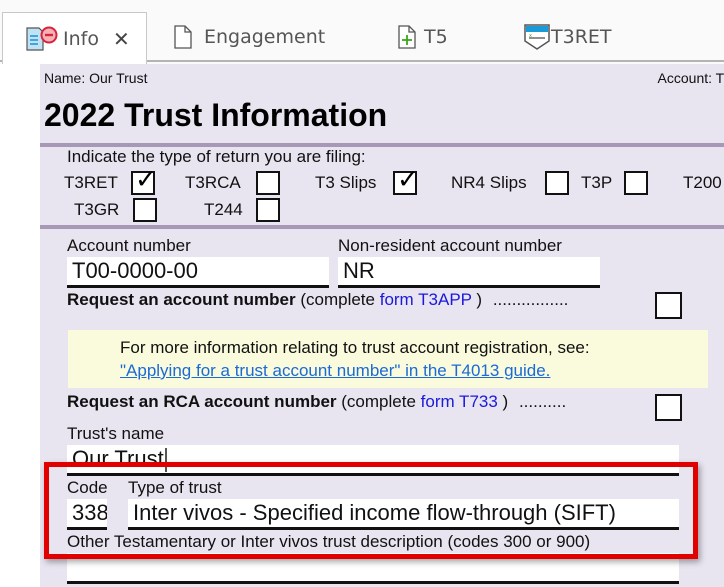  I want to click on label-t3p: T3P, so click(597, 182).